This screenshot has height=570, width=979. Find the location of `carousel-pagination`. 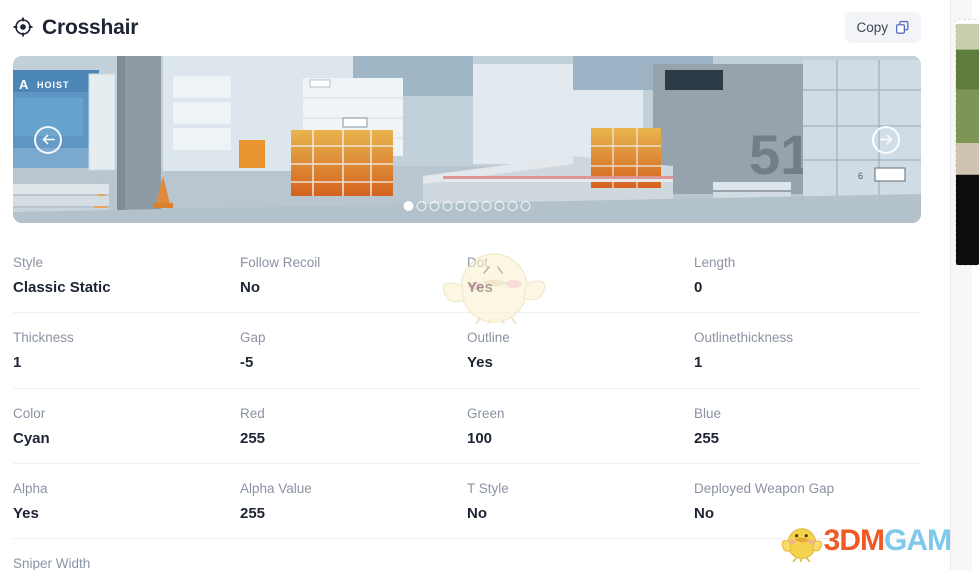

carousel-pagination is located at coordinates (467, 206).